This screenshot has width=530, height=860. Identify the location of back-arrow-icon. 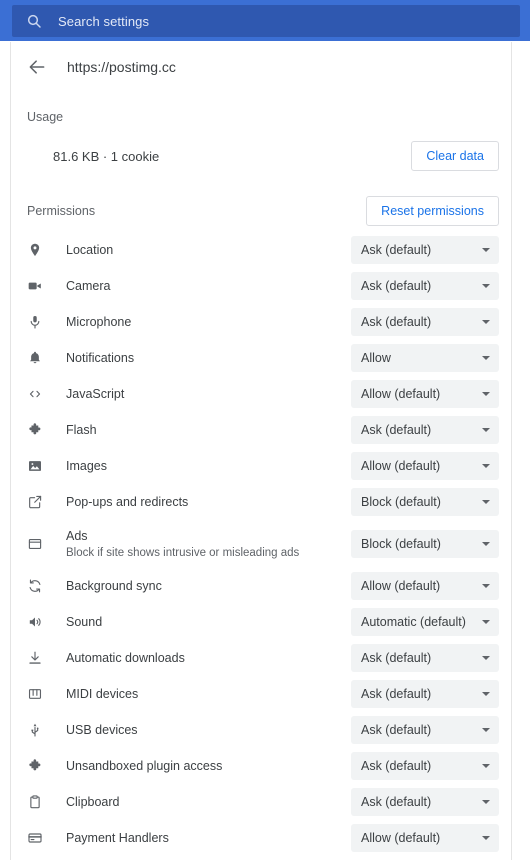
(37, 67).